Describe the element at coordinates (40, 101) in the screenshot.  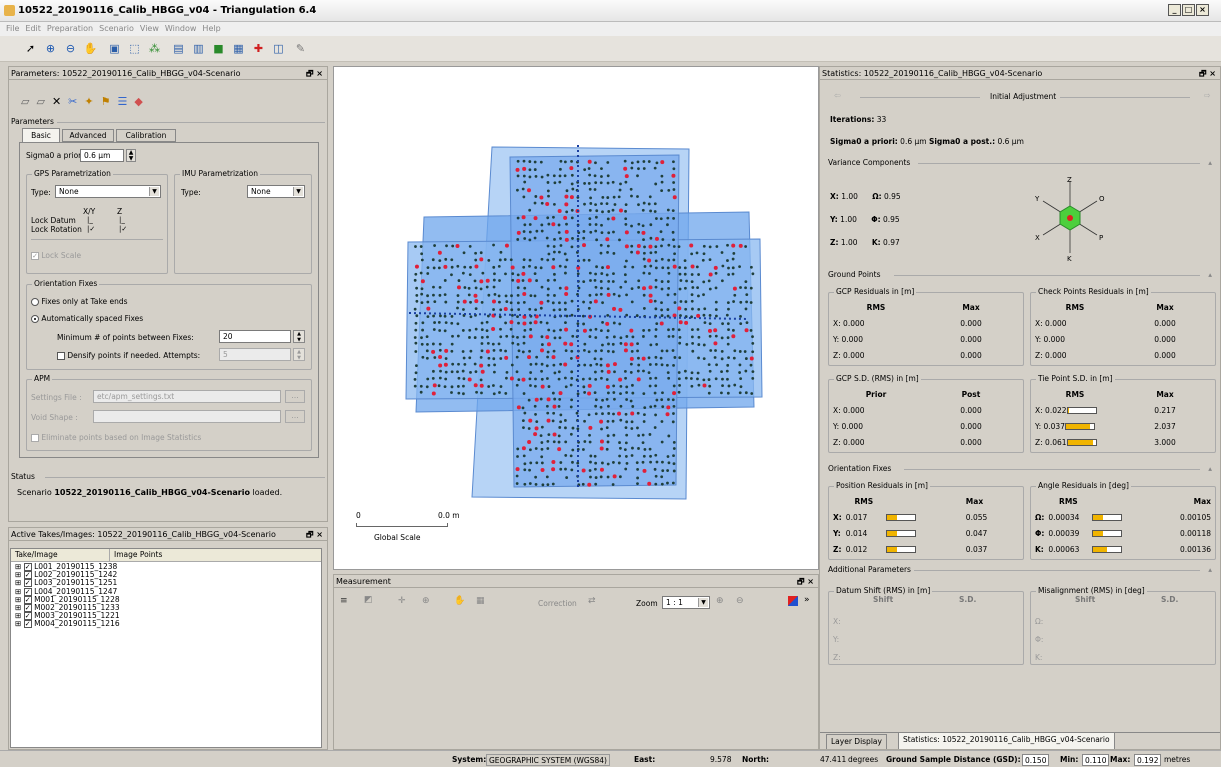
I see `edit-icon: ▱` at that location.